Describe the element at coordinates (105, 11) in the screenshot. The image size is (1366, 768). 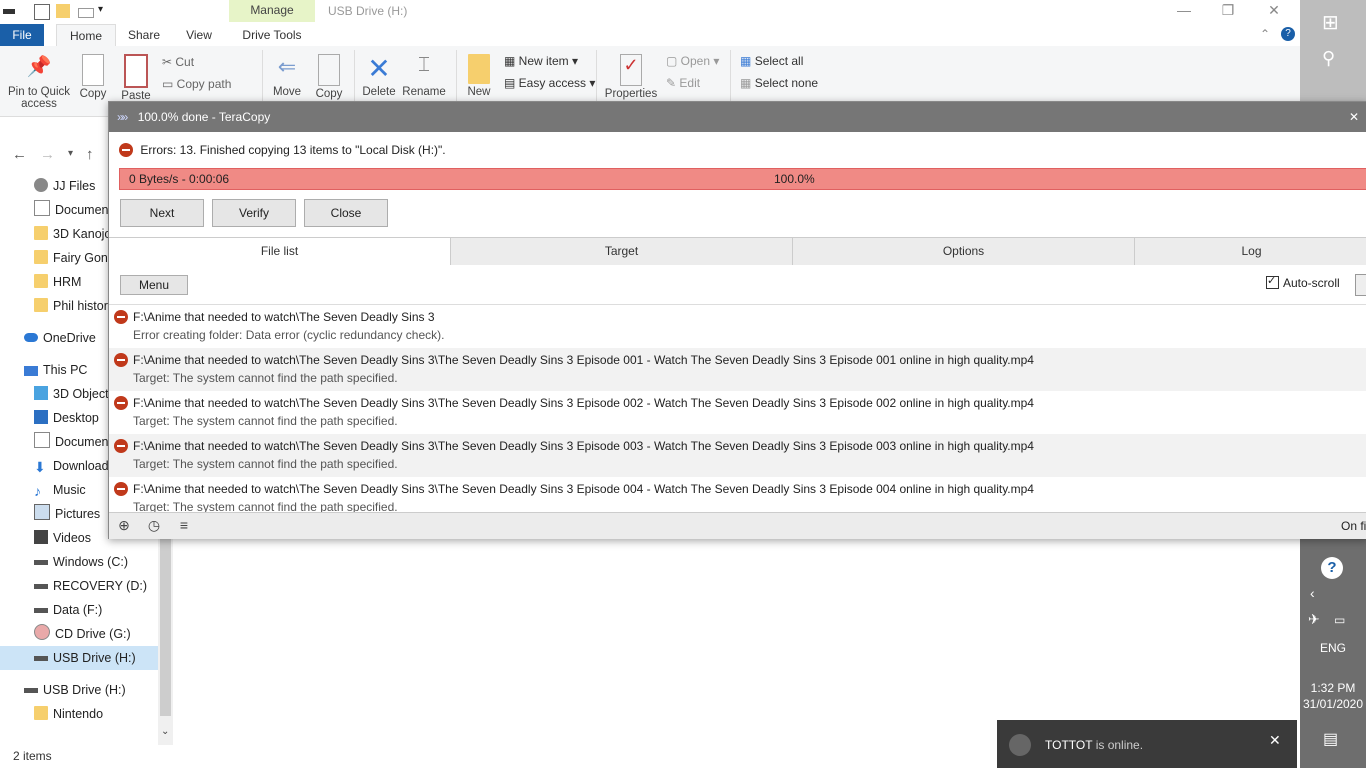
I see `customize-qat-icon: ▾` at that location.